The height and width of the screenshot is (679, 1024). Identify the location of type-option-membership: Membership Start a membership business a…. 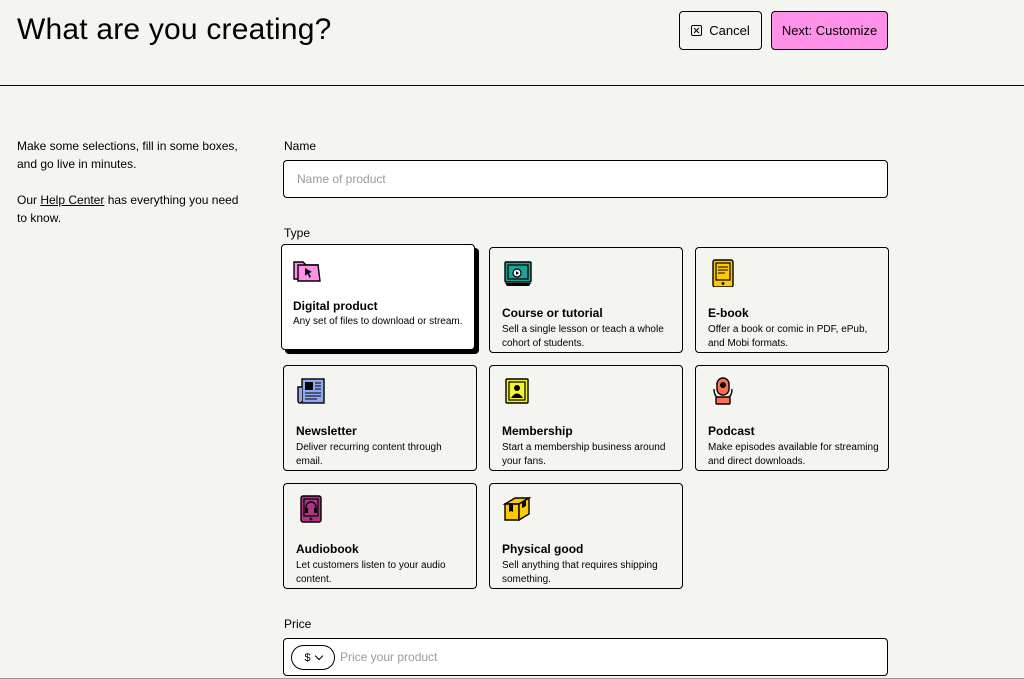
(586, 418).